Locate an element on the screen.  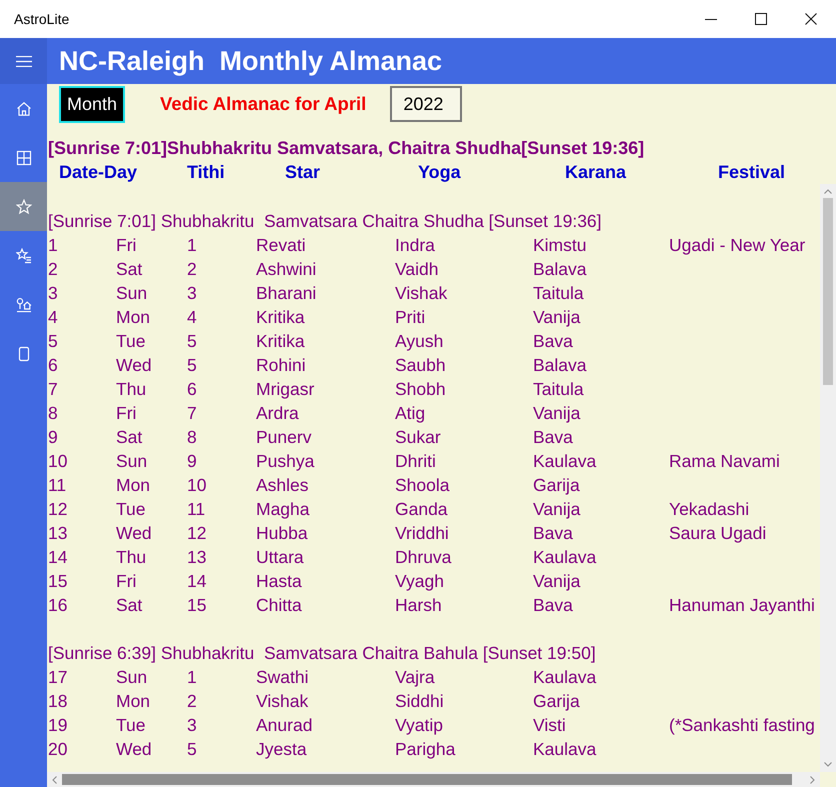
table-cell-text: Mrigasr is located at coordinates (285, 389).